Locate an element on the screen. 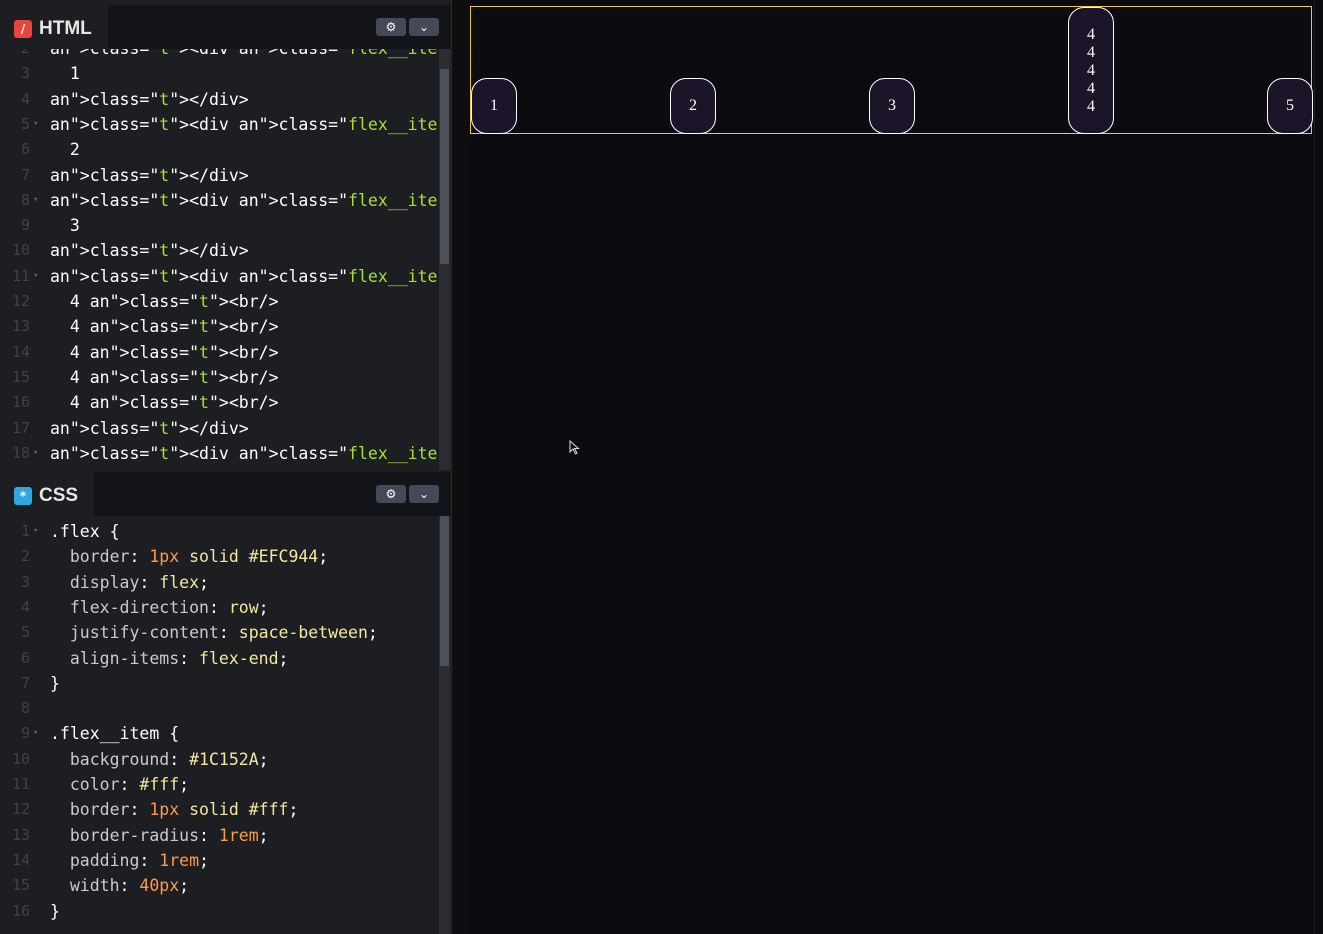 Image resolution: width=1323 pixels, height=934 pixels. flex-item-2: 2 is located at coordinates (693, 106).